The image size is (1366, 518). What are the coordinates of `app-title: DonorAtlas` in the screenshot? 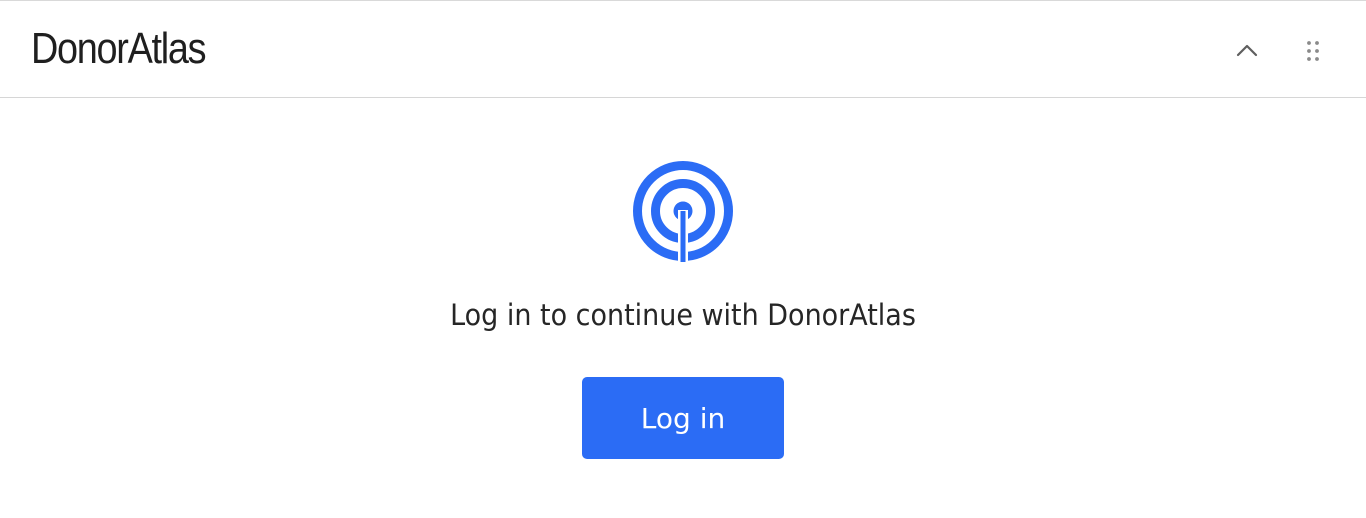 It's located at (119, 48).